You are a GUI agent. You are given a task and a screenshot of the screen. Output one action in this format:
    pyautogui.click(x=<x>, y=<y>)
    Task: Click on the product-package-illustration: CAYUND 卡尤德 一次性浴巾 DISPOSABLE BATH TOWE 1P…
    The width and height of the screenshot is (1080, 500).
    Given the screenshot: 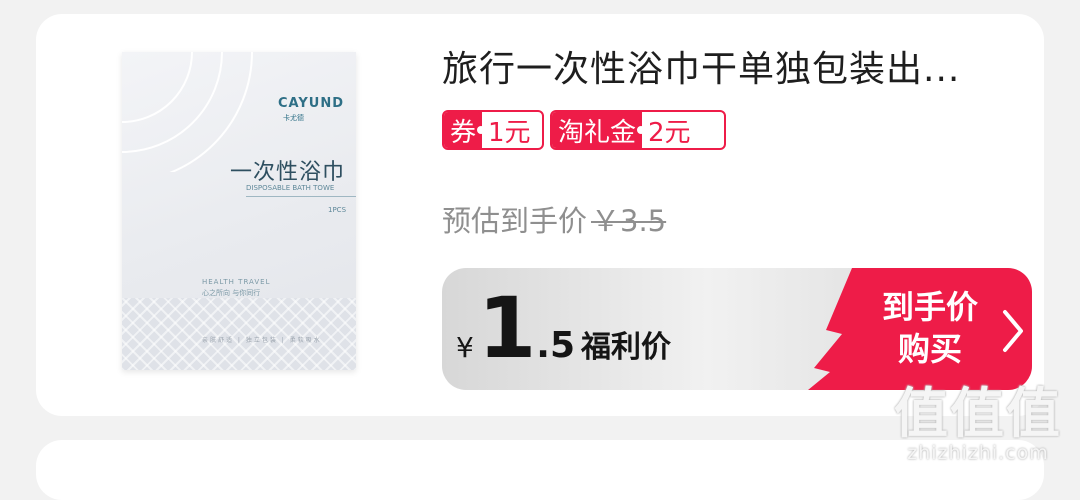 What is the action you would take?
    pyautogui.click(x=239, y=211)
    